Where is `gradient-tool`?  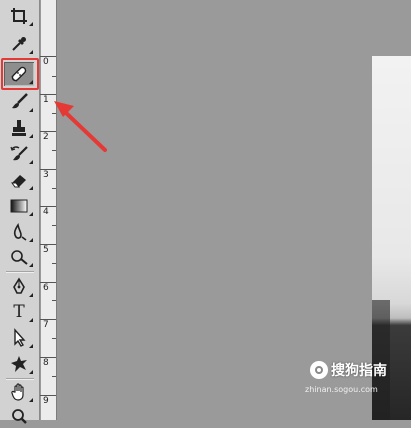 gradient-tool is located at coordinates (19, 206).